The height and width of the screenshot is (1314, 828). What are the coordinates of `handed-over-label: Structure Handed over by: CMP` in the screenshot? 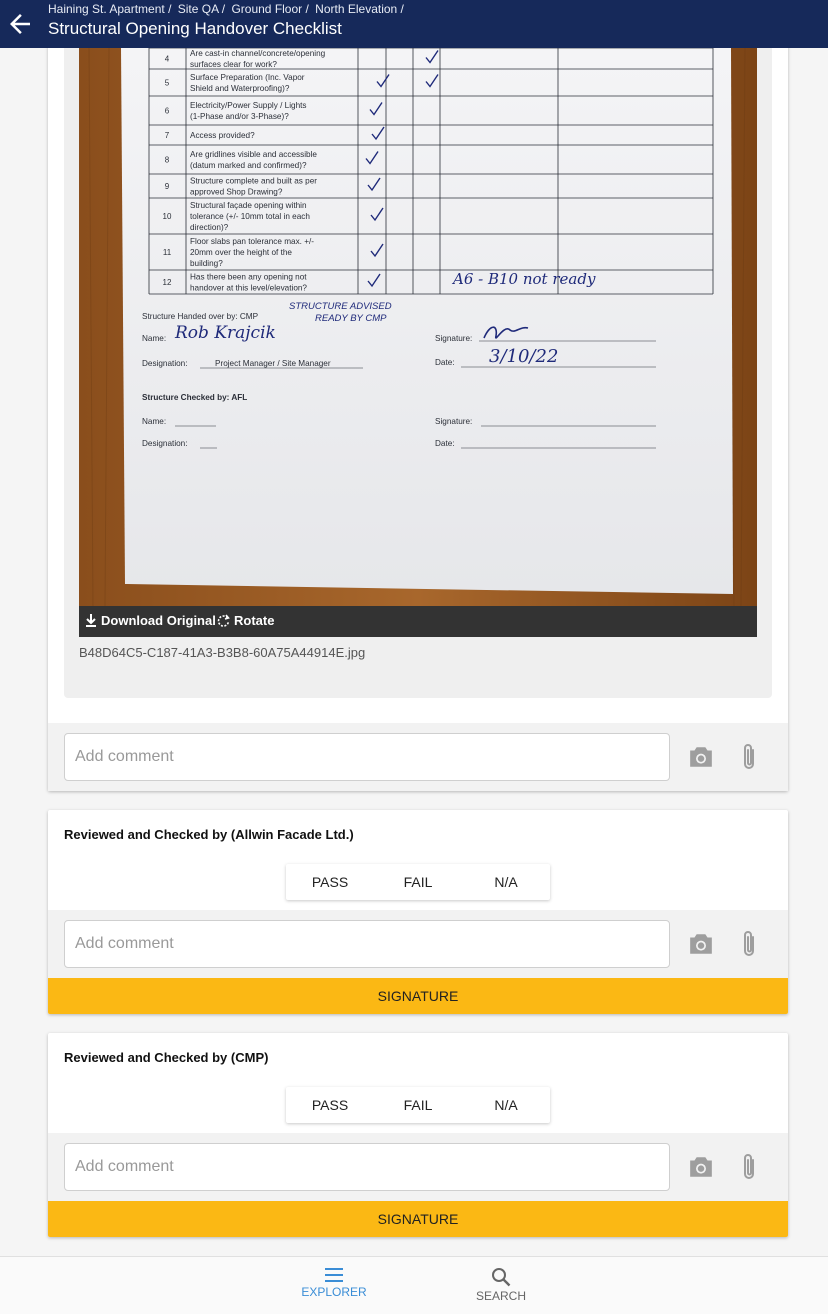 It's located at (200, 316).